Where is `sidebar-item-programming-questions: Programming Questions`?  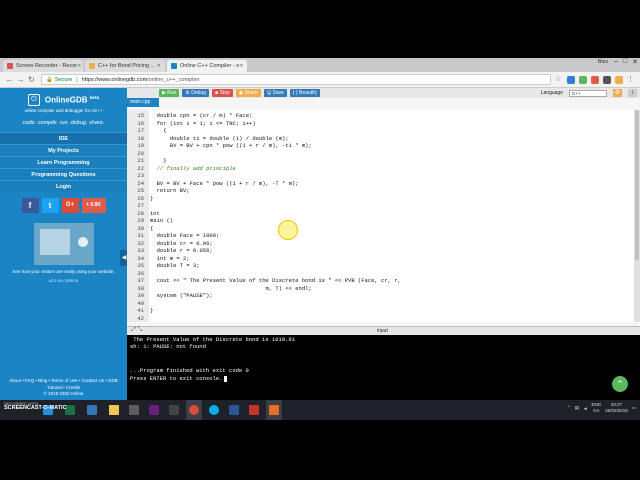 sidebar-item-programming-questions: Programming Questions is located at coordinates (63, 174).